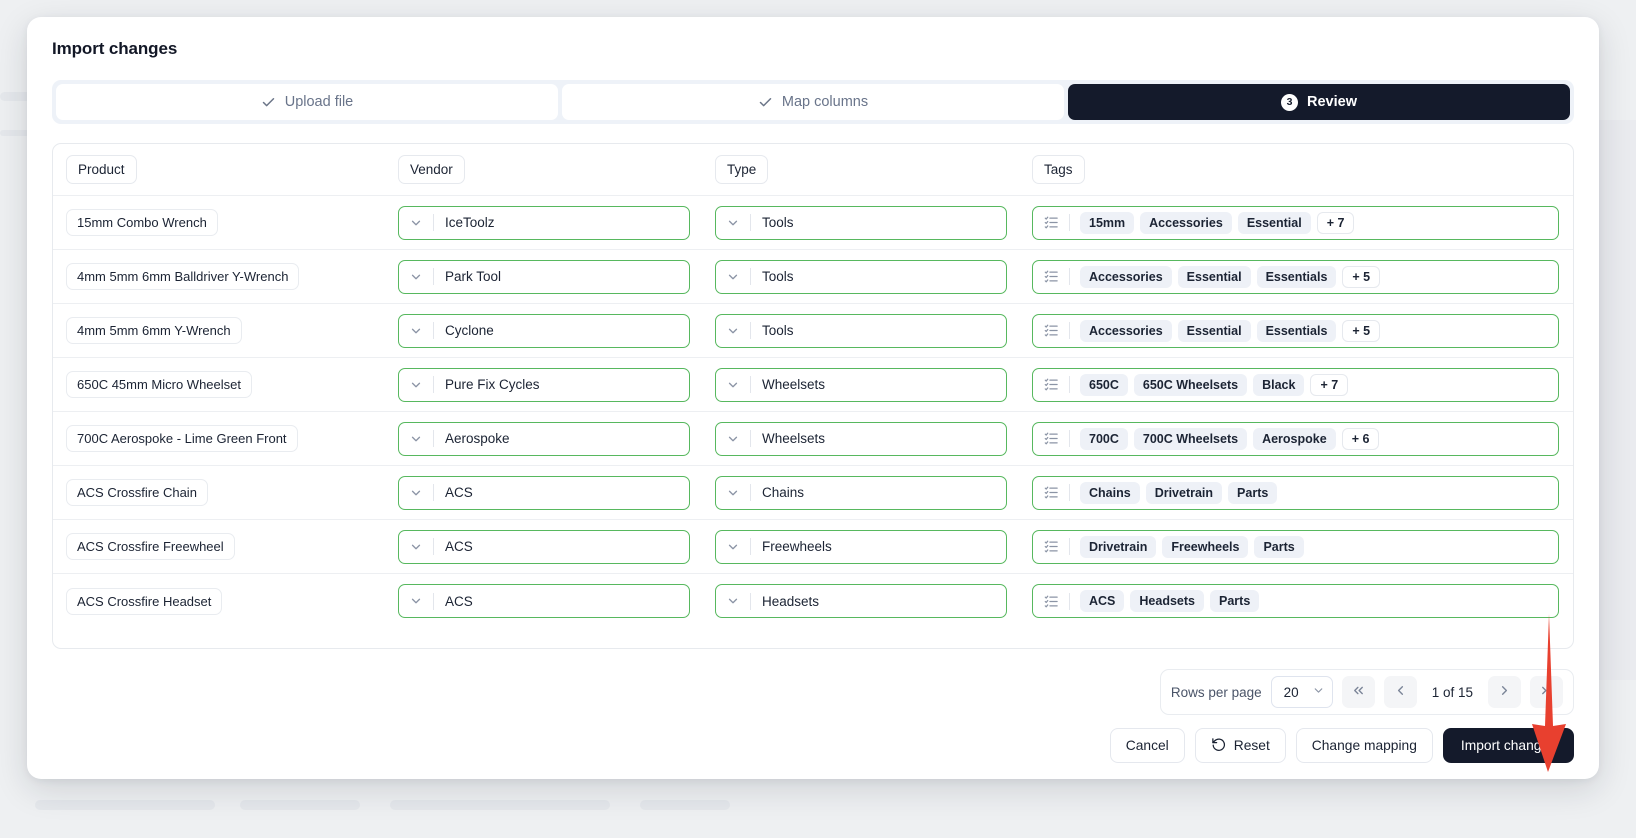  I want to click on column-header-tags: Tags, so click(1058, 169).